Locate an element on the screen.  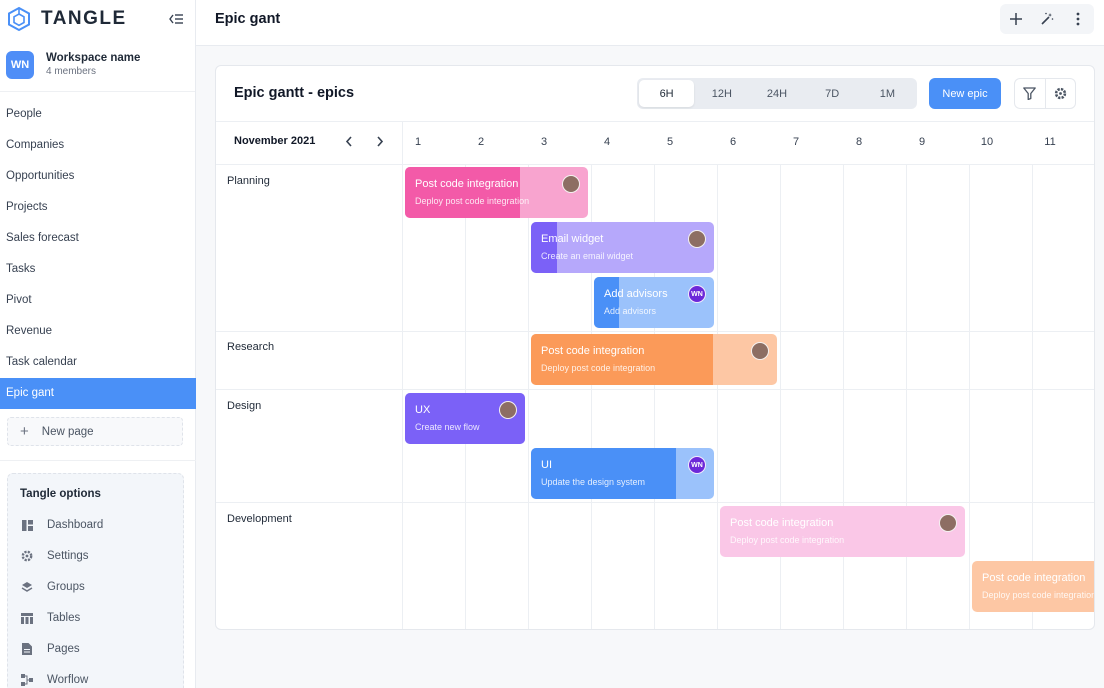
magic-wand-button is located at coordinates (1047, 19).